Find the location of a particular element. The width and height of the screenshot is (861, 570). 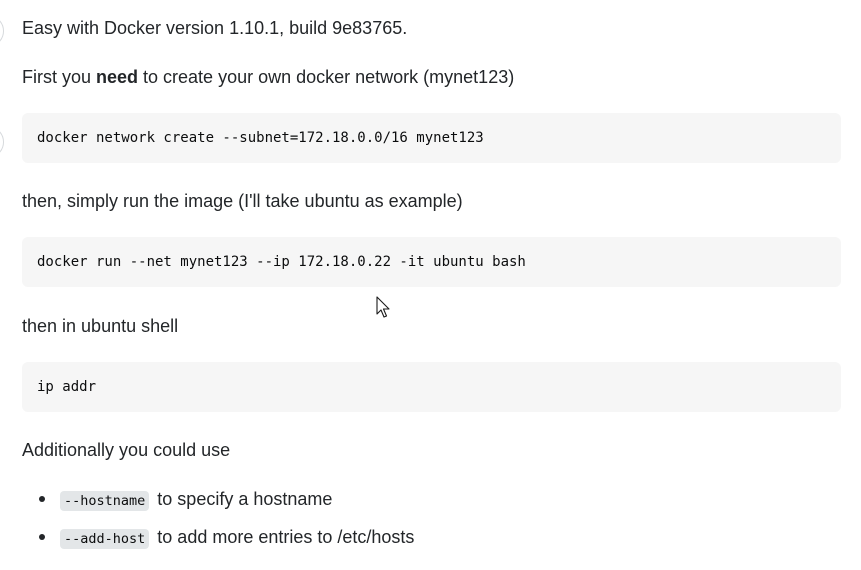

network-instruction-start: First you is located at coordinates (59, 77).